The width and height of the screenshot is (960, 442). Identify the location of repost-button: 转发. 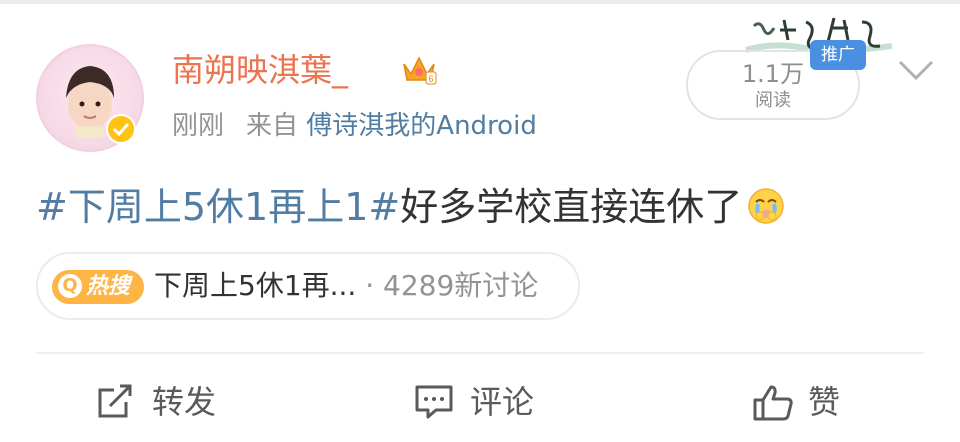
(176, 402).